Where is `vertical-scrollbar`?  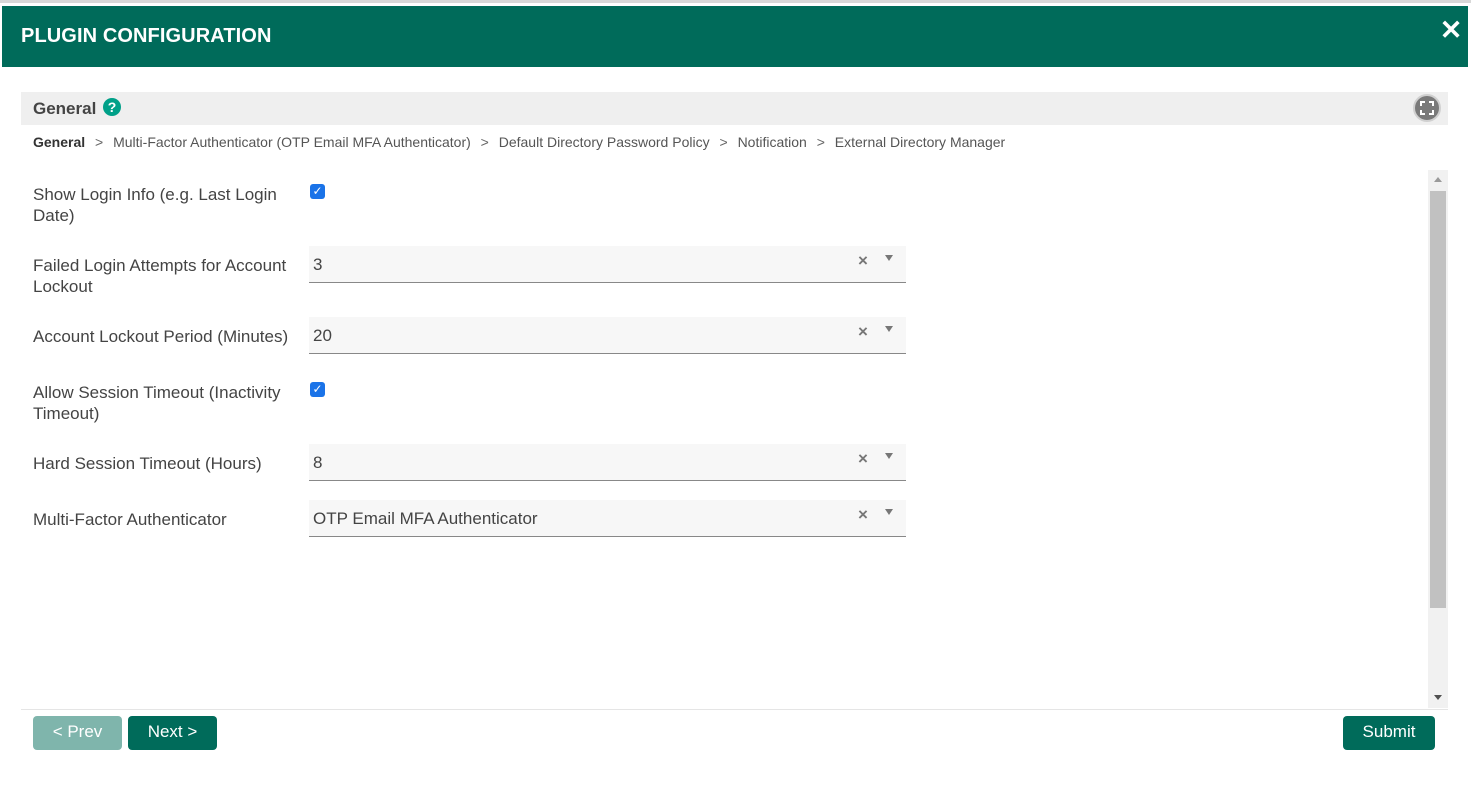
vertical-scrollbar is located at coordinates (1438, 439).